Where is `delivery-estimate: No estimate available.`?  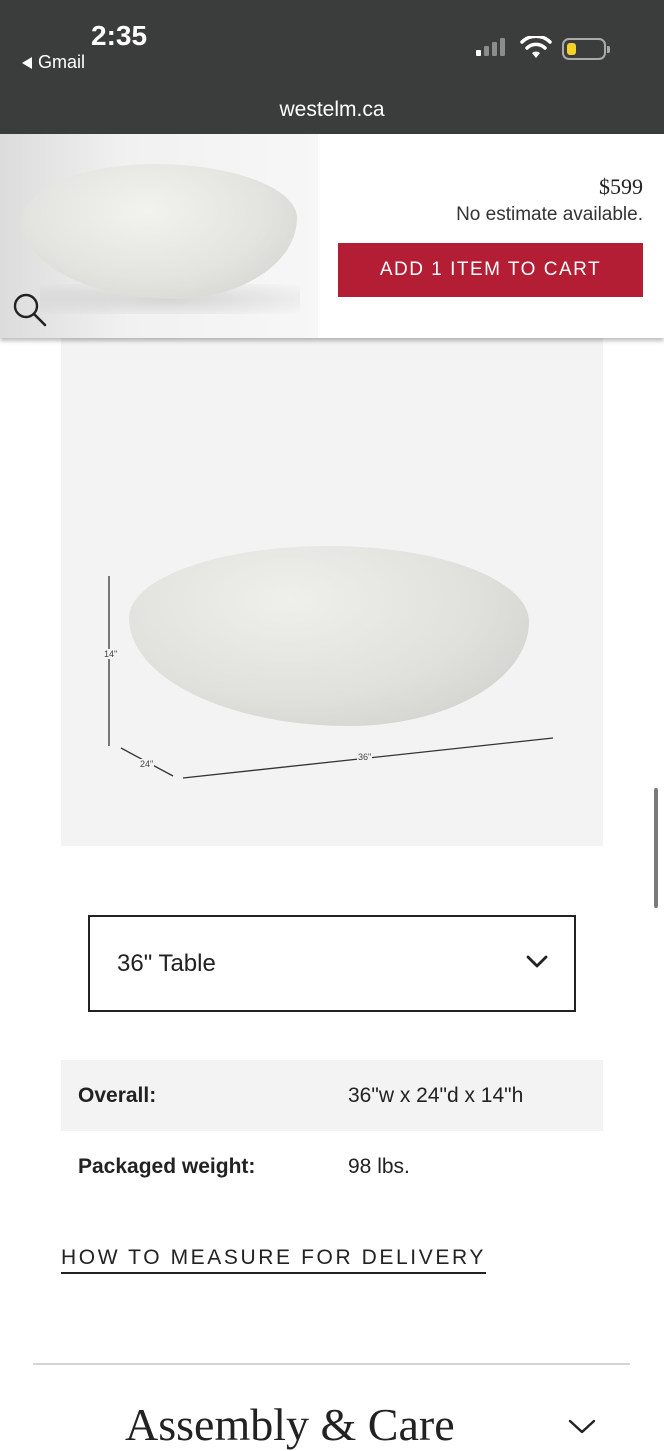 delivery-estimate: No estimate available. is located at coordinates (549, 214).